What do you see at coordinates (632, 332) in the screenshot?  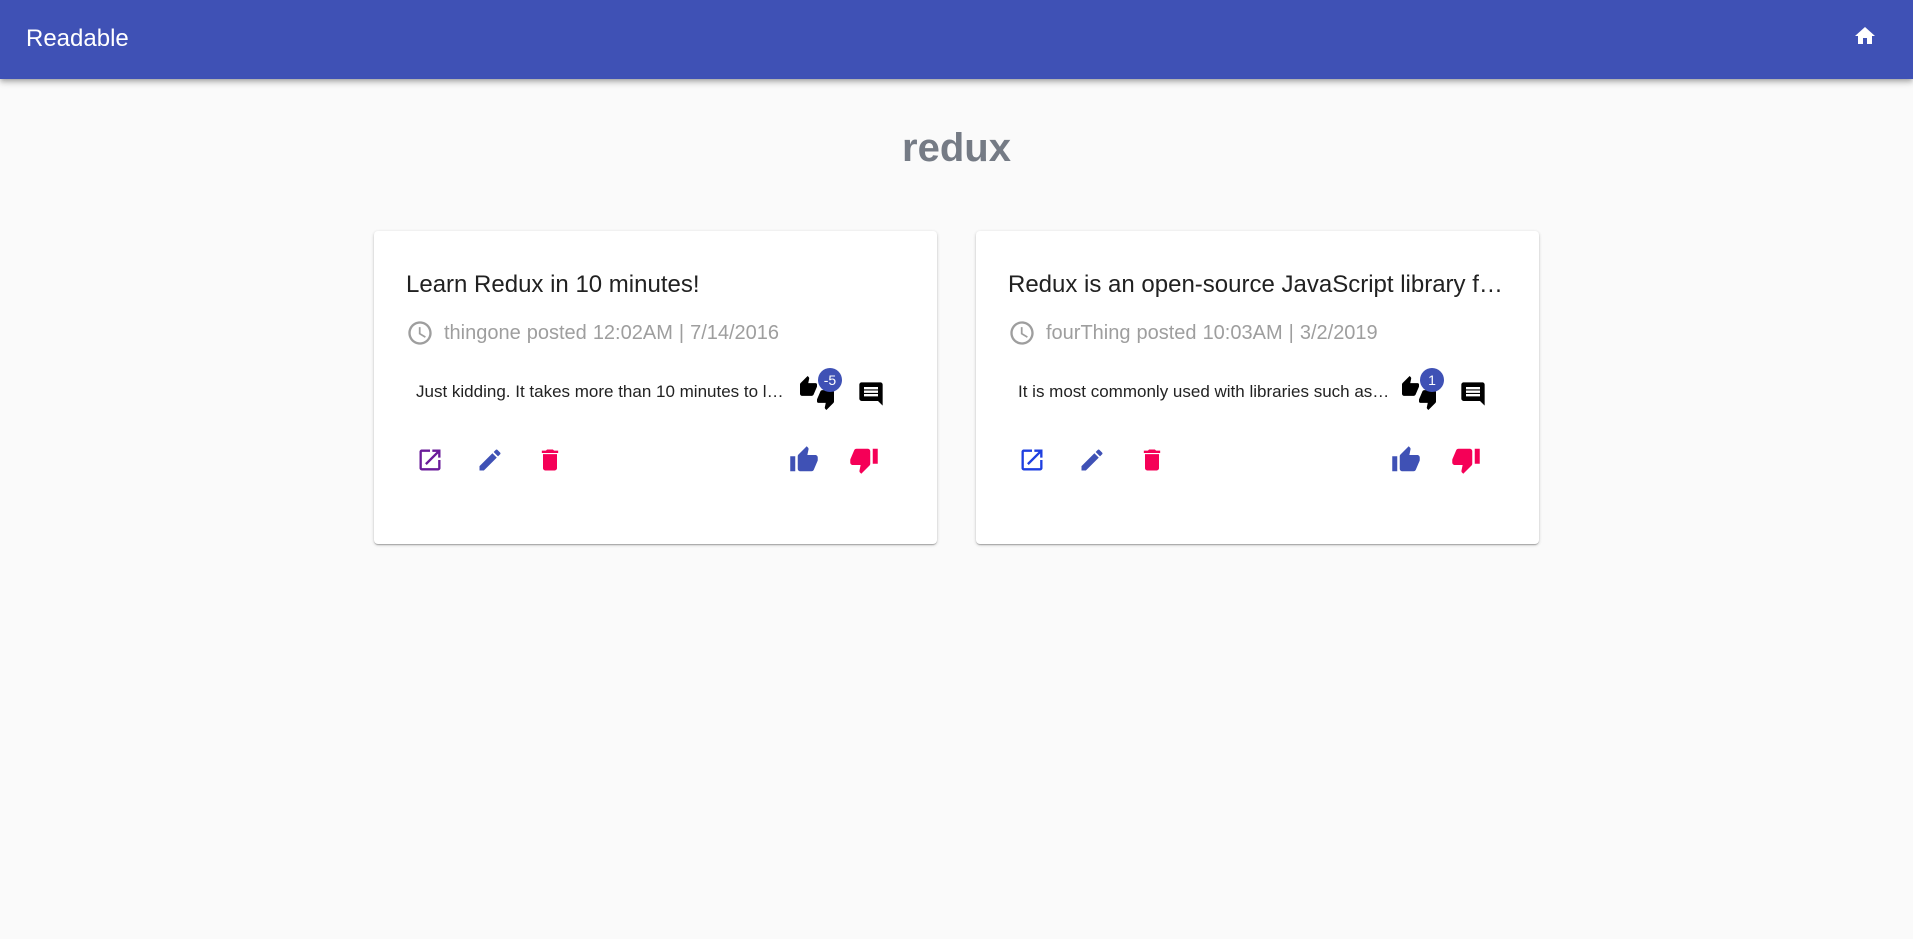 I see `post-time: 12:02AM` at bounding box center [632, 332].